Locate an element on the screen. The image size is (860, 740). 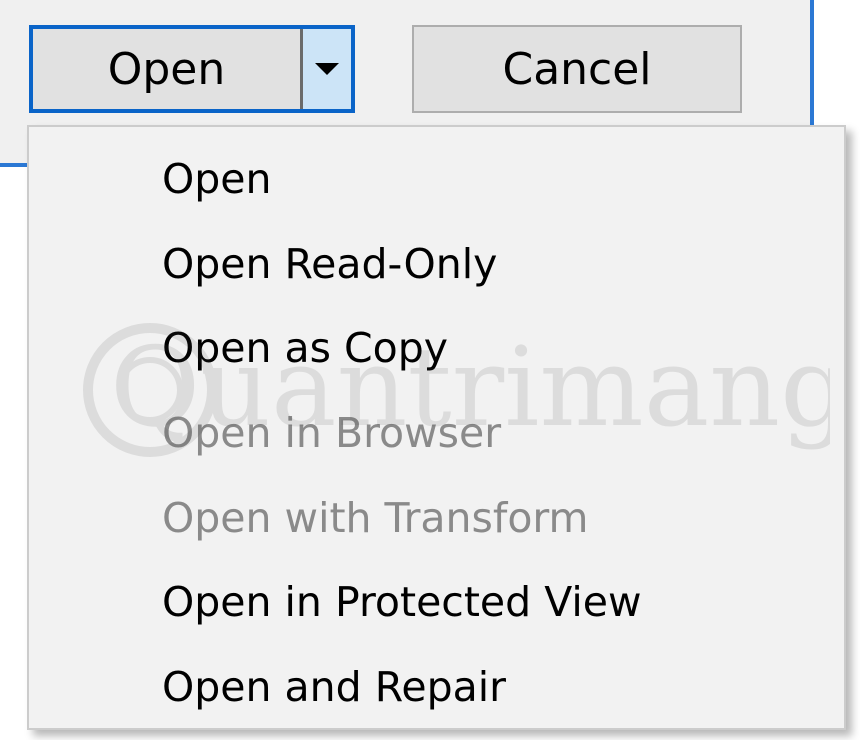
chevron-down-icon is located at coordinates (327, 69).